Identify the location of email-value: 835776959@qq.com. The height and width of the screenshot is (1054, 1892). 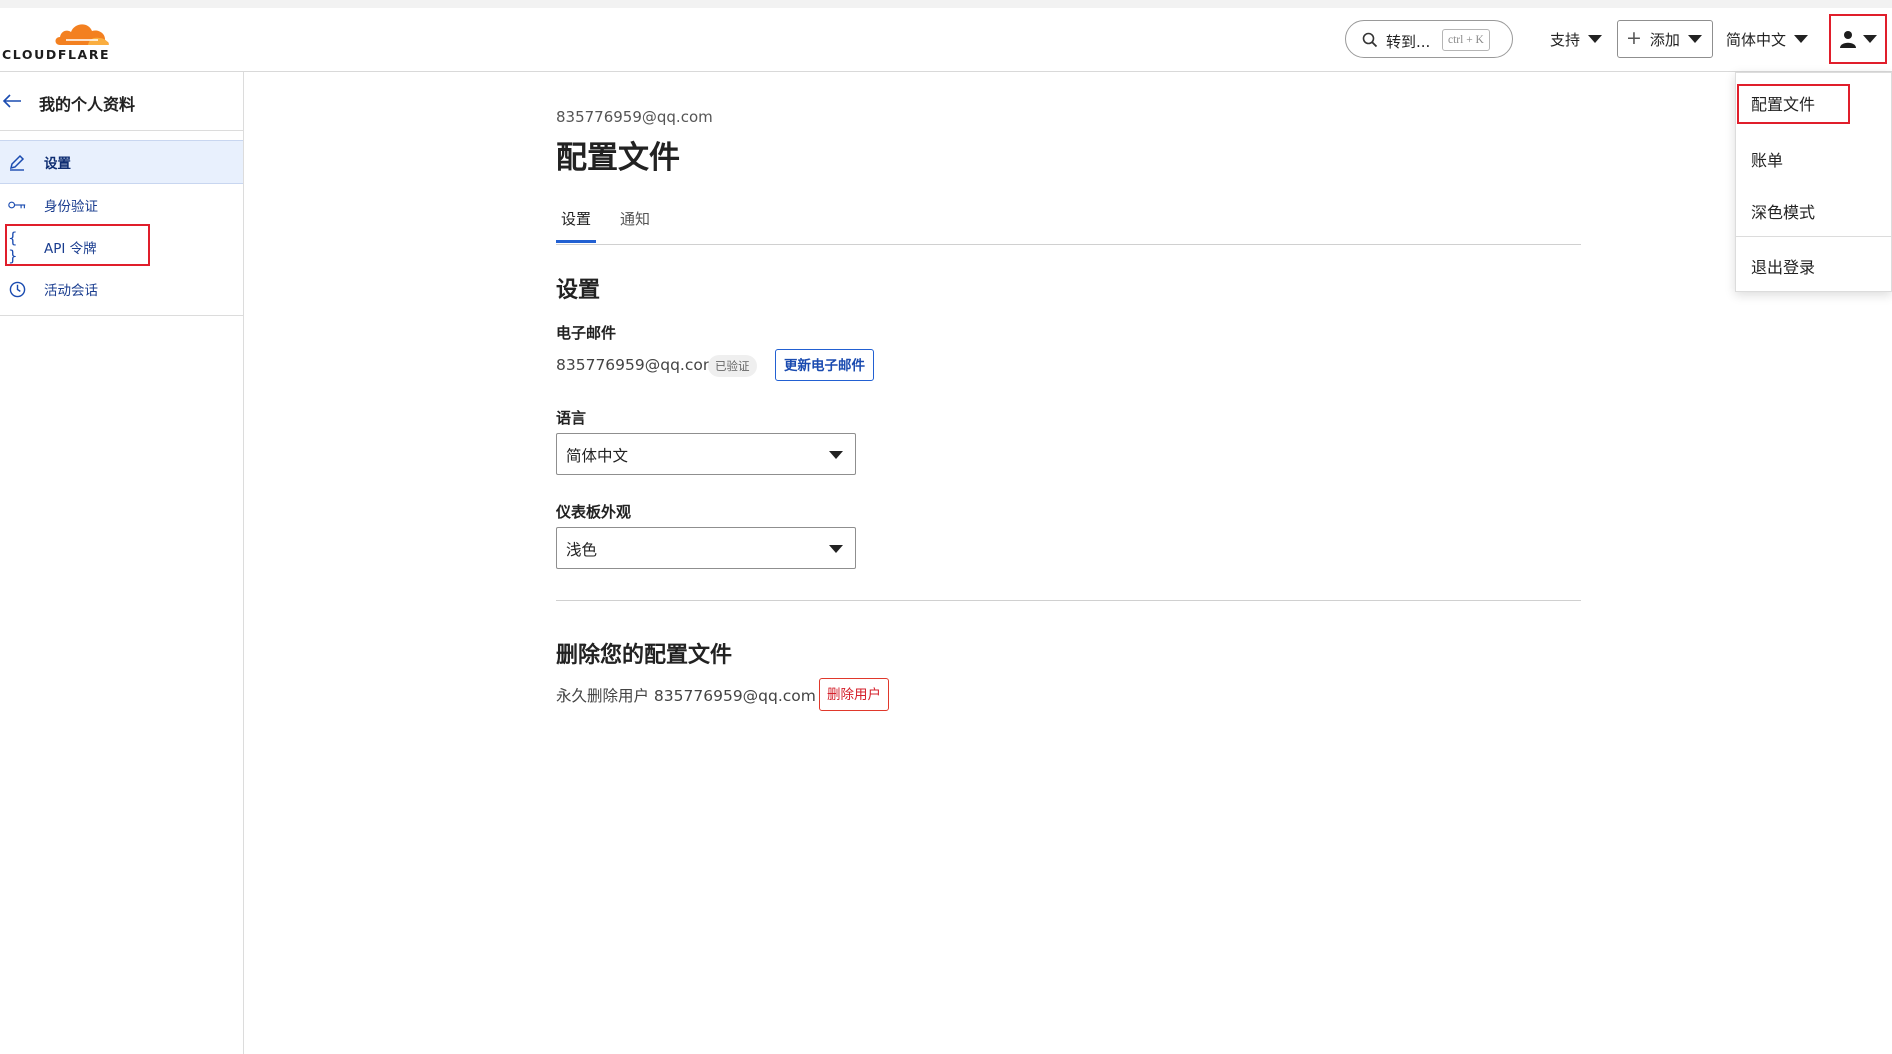
(637, 365).